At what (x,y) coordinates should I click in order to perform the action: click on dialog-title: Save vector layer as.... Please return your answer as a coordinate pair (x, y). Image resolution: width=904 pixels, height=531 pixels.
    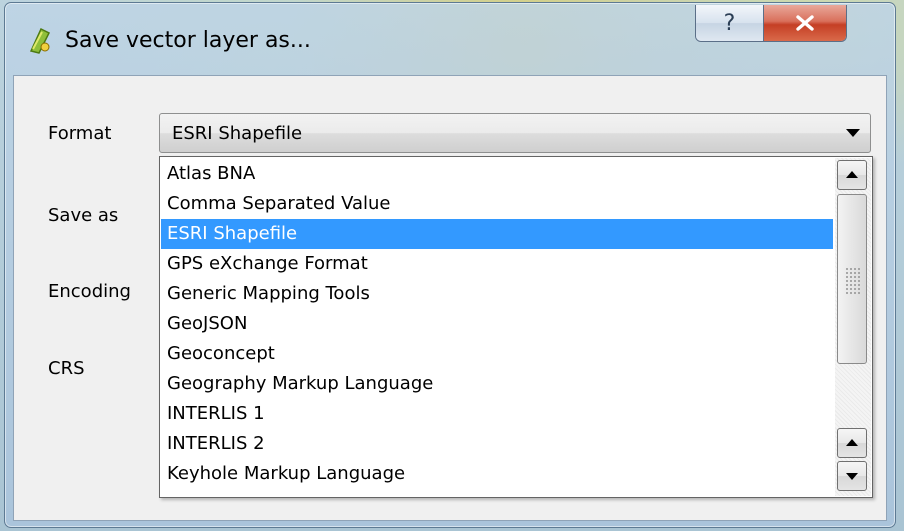
    Looking at the image, I should click on (188, 40).